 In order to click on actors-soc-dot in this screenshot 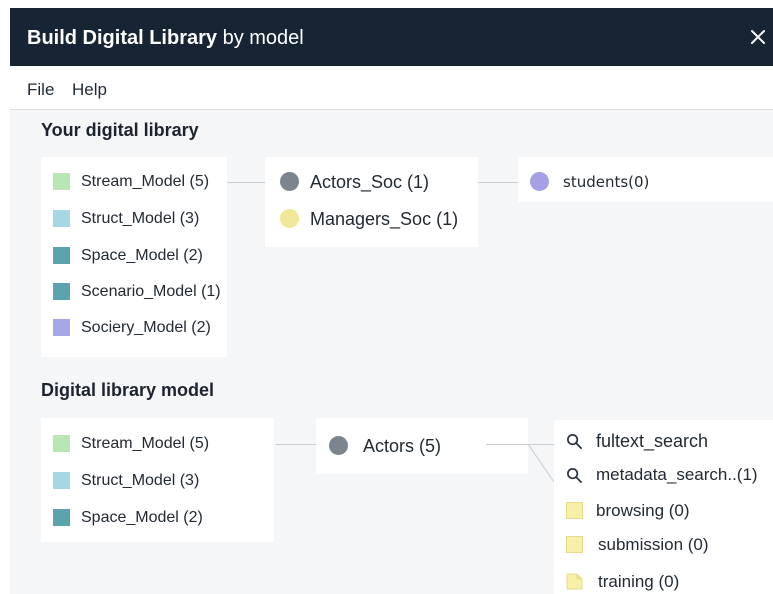, I will do `click(289, 181)`.